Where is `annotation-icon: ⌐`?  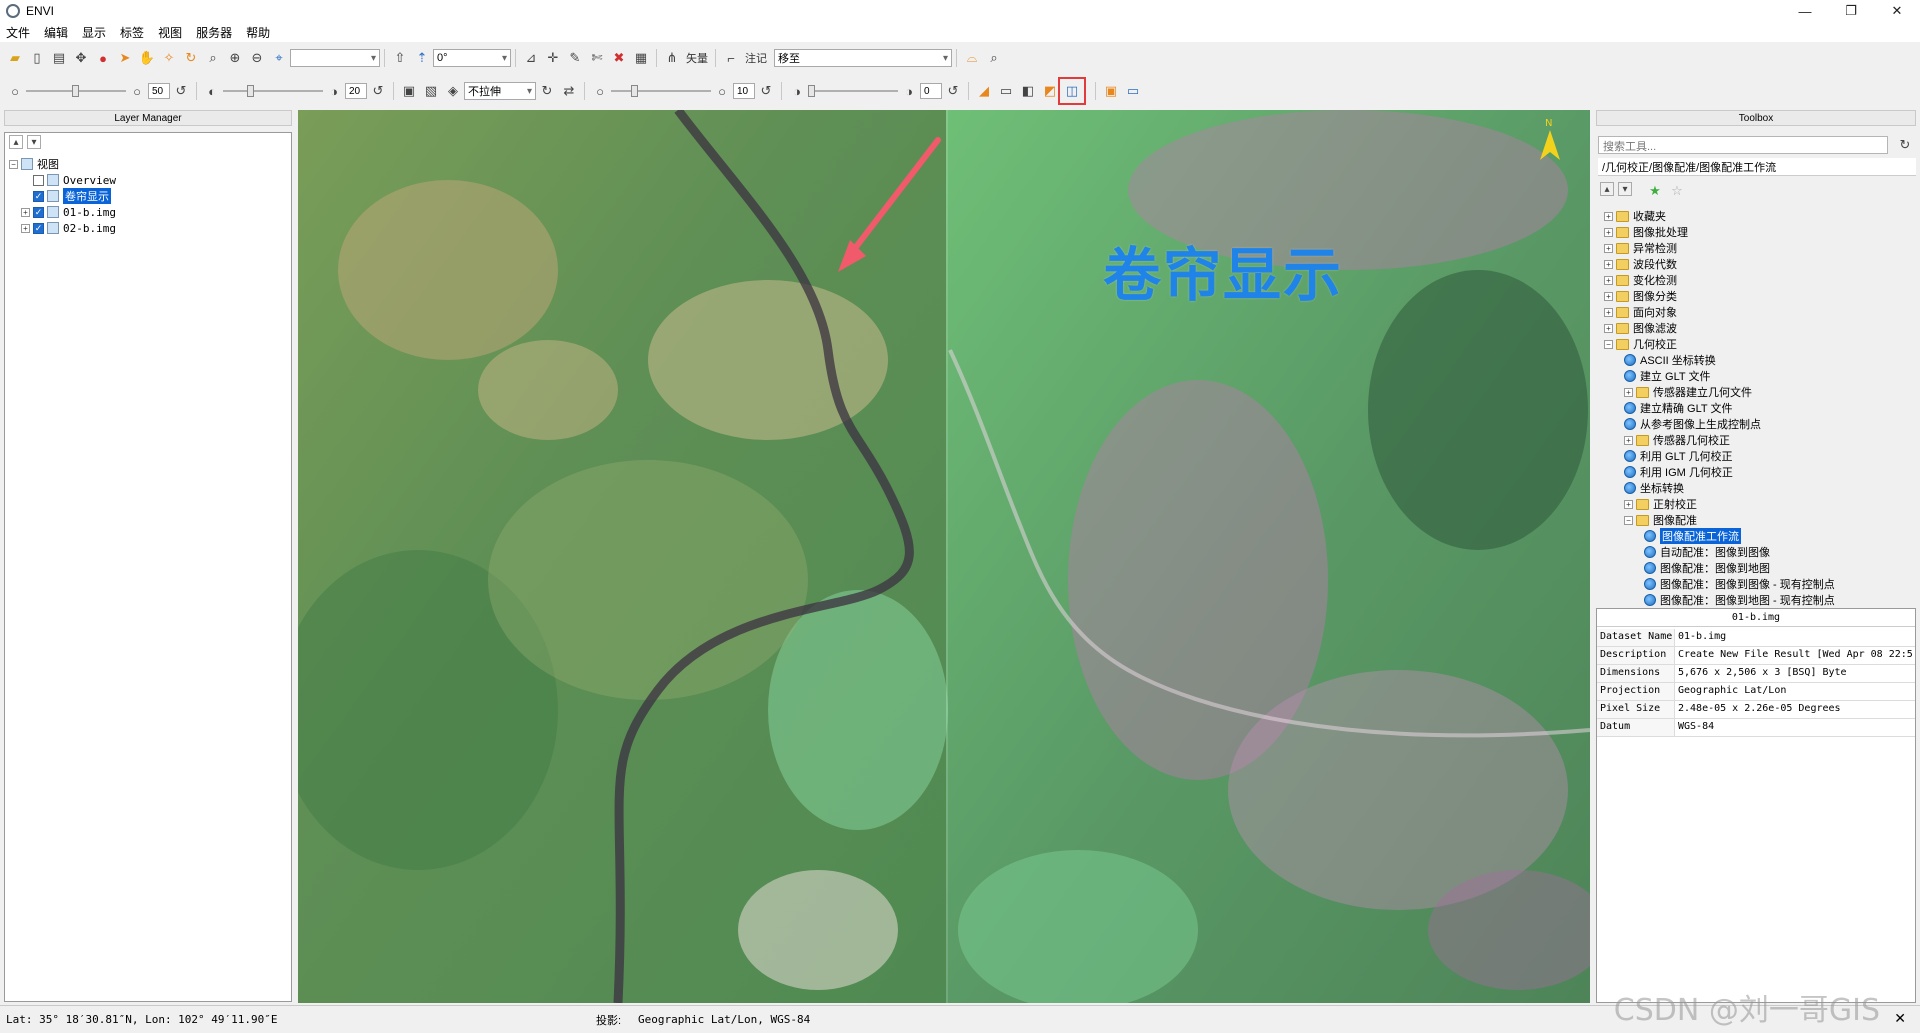 annotation-icon: ⌐ is located at coordinates (731, 58).